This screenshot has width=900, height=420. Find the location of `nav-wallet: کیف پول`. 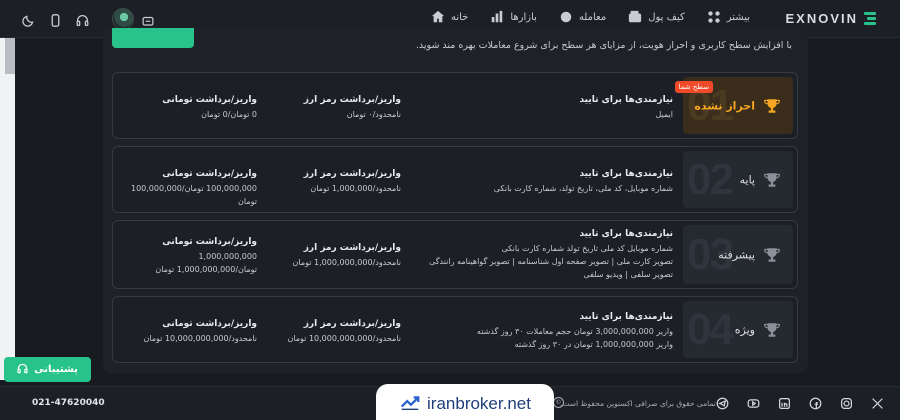

nav-wallet: کیف پول is located at coordinates (656, 17).